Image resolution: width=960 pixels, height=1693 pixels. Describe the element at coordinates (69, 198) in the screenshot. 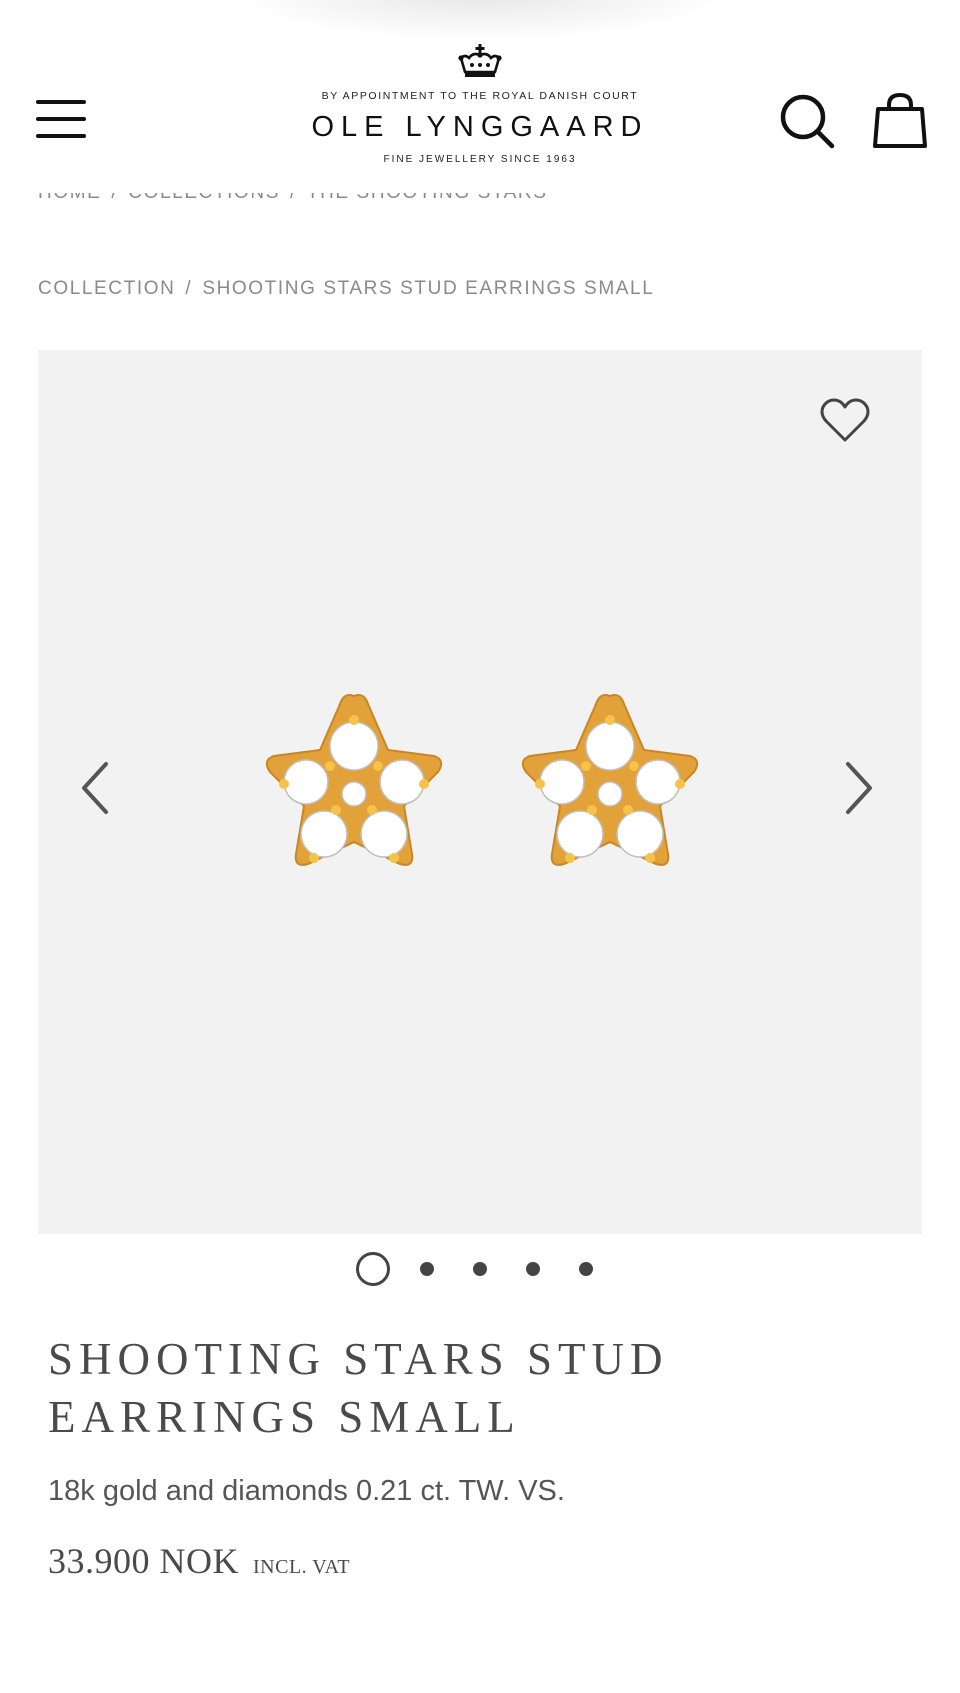

I see `breadcrumb-home: HOME` at that location.